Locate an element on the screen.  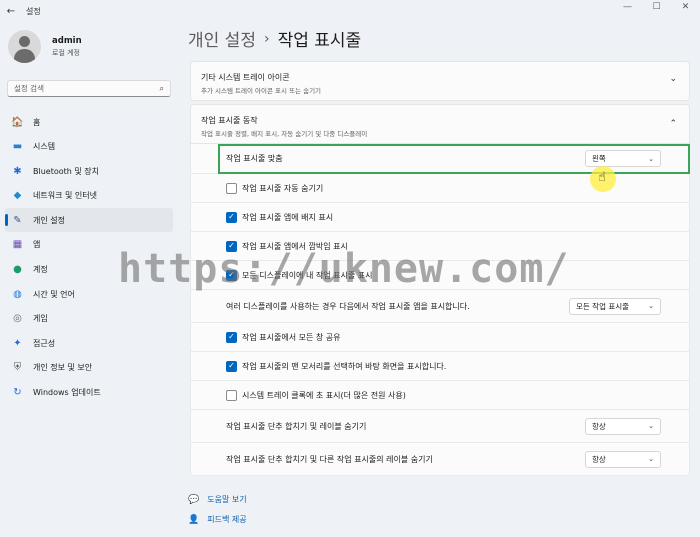
sidebar-item: ↻ Windows 업데이트 is located at coordinates (89, 393).